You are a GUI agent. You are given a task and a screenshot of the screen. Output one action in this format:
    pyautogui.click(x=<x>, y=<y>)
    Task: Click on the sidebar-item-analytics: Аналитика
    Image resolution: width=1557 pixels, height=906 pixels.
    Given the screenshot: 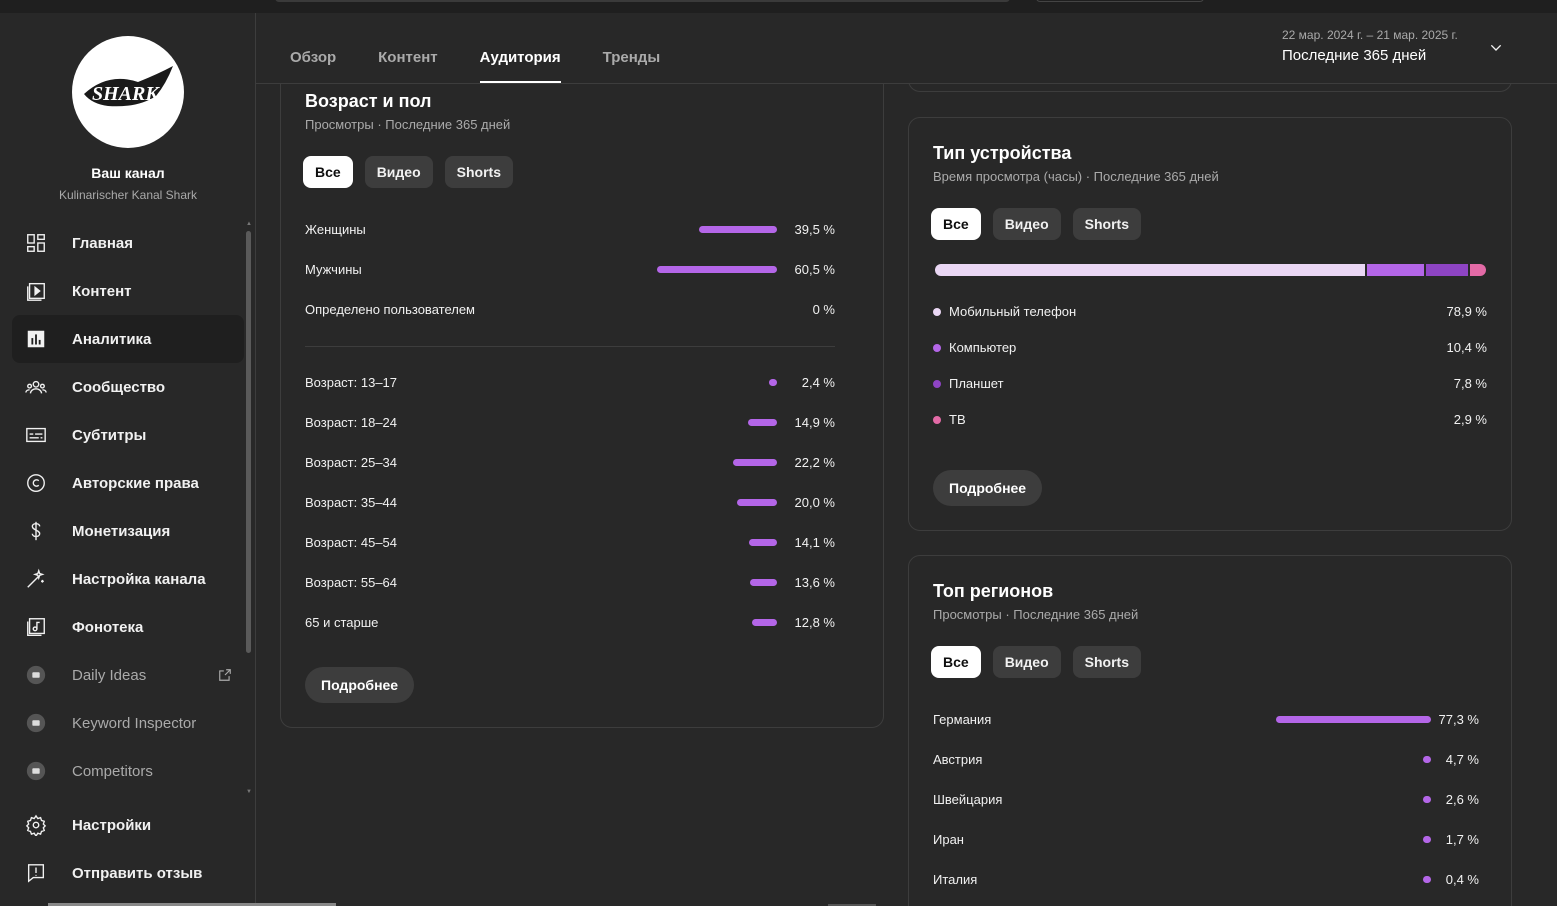 What is the action you would take?
    pyautogui.click(x=128, y=339)
    